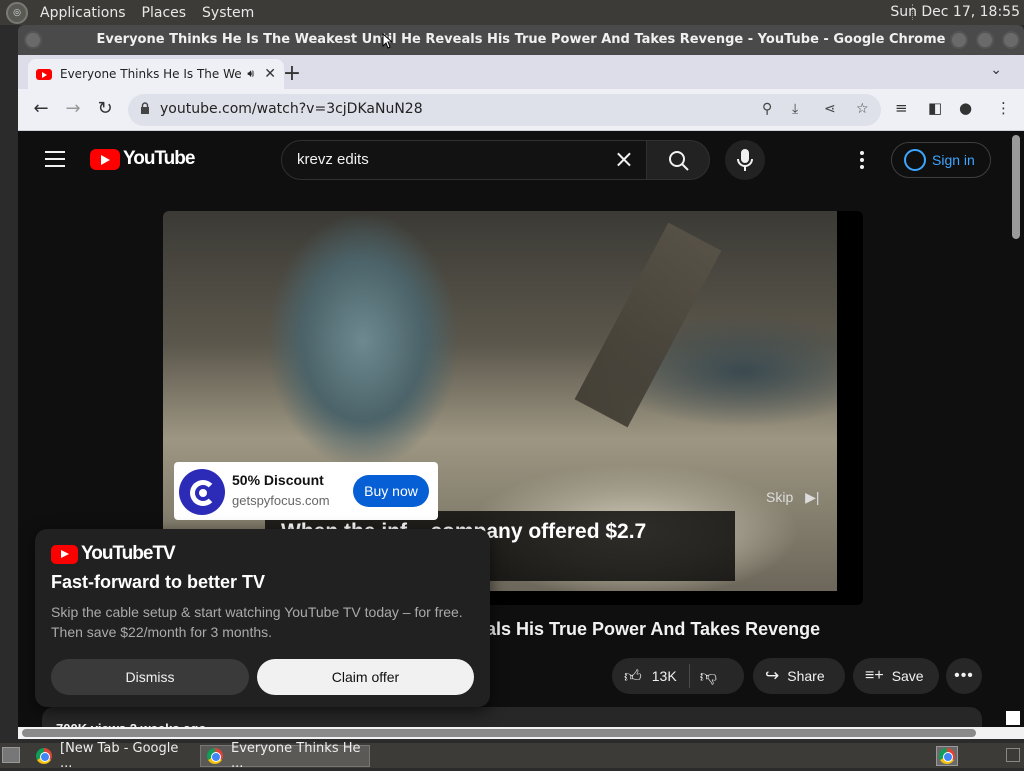  I want to click on zoom-search-icon: ⚲, so click(767, 109).